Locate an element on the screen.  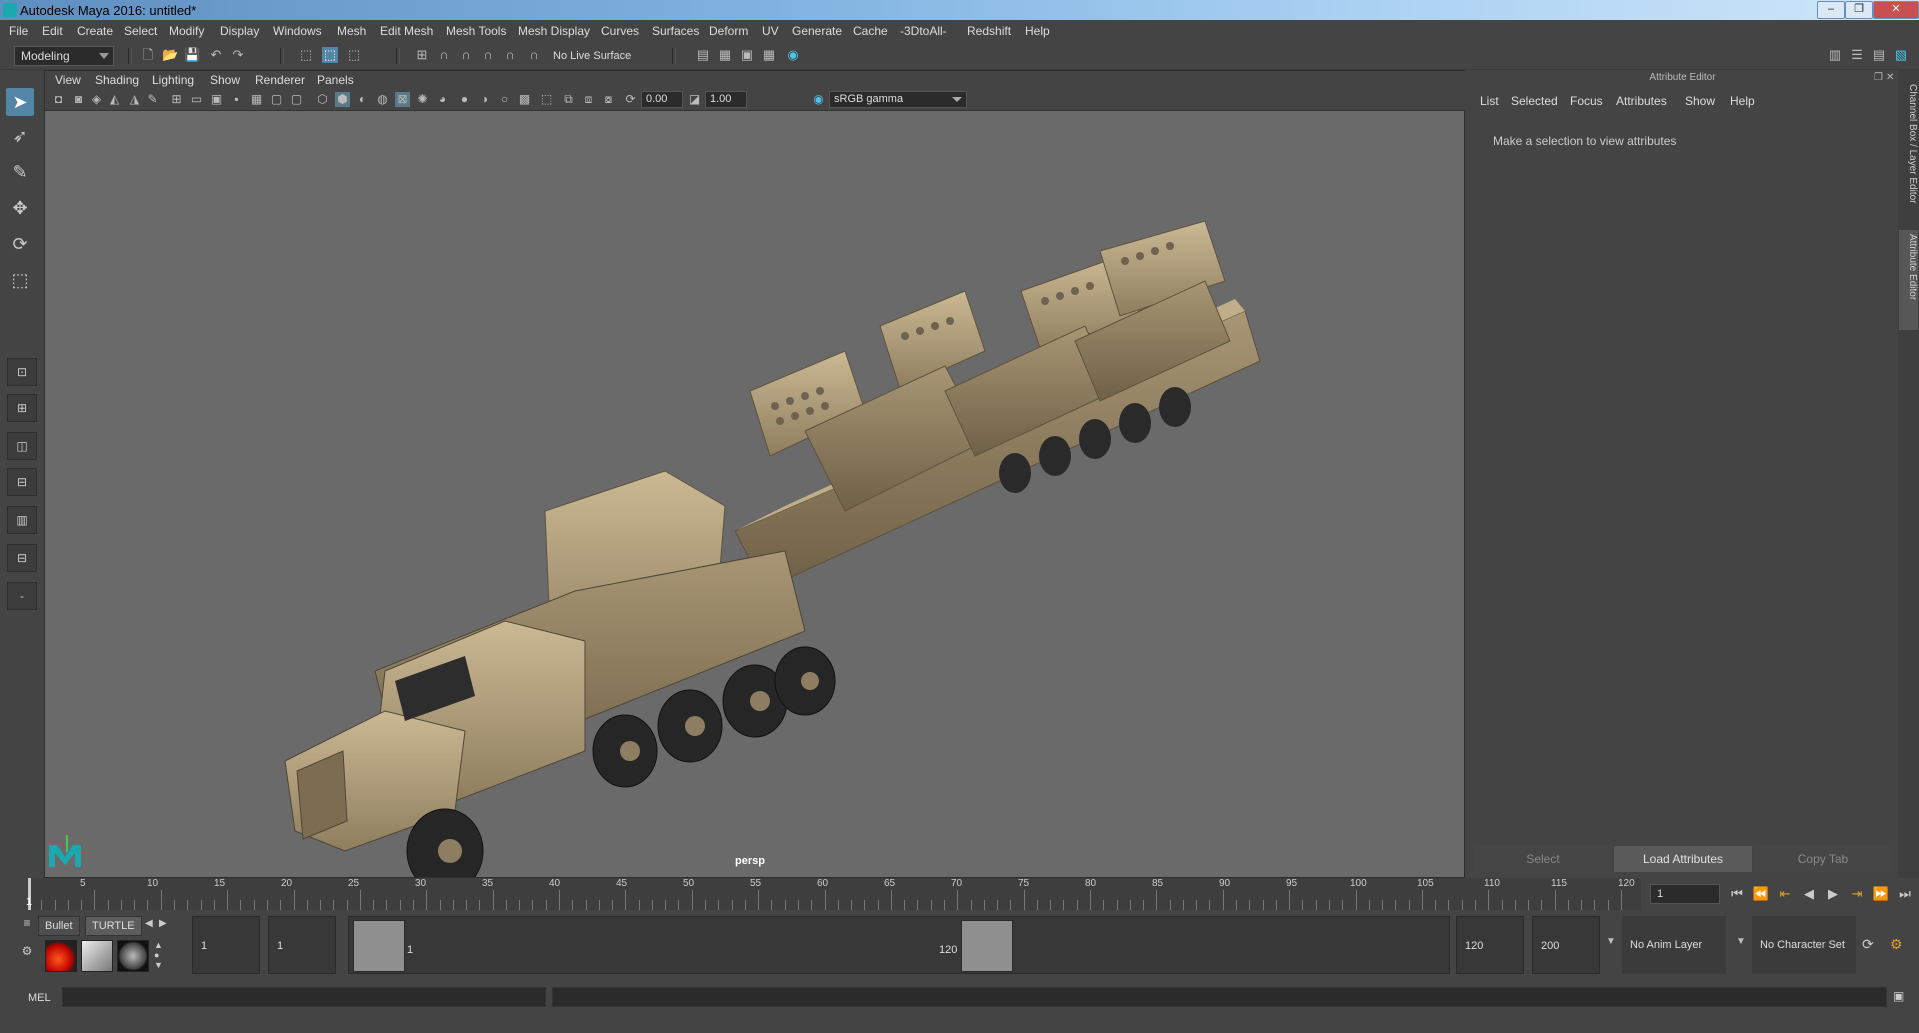
menu-curves: Curves is located at coordinates (620, 31).